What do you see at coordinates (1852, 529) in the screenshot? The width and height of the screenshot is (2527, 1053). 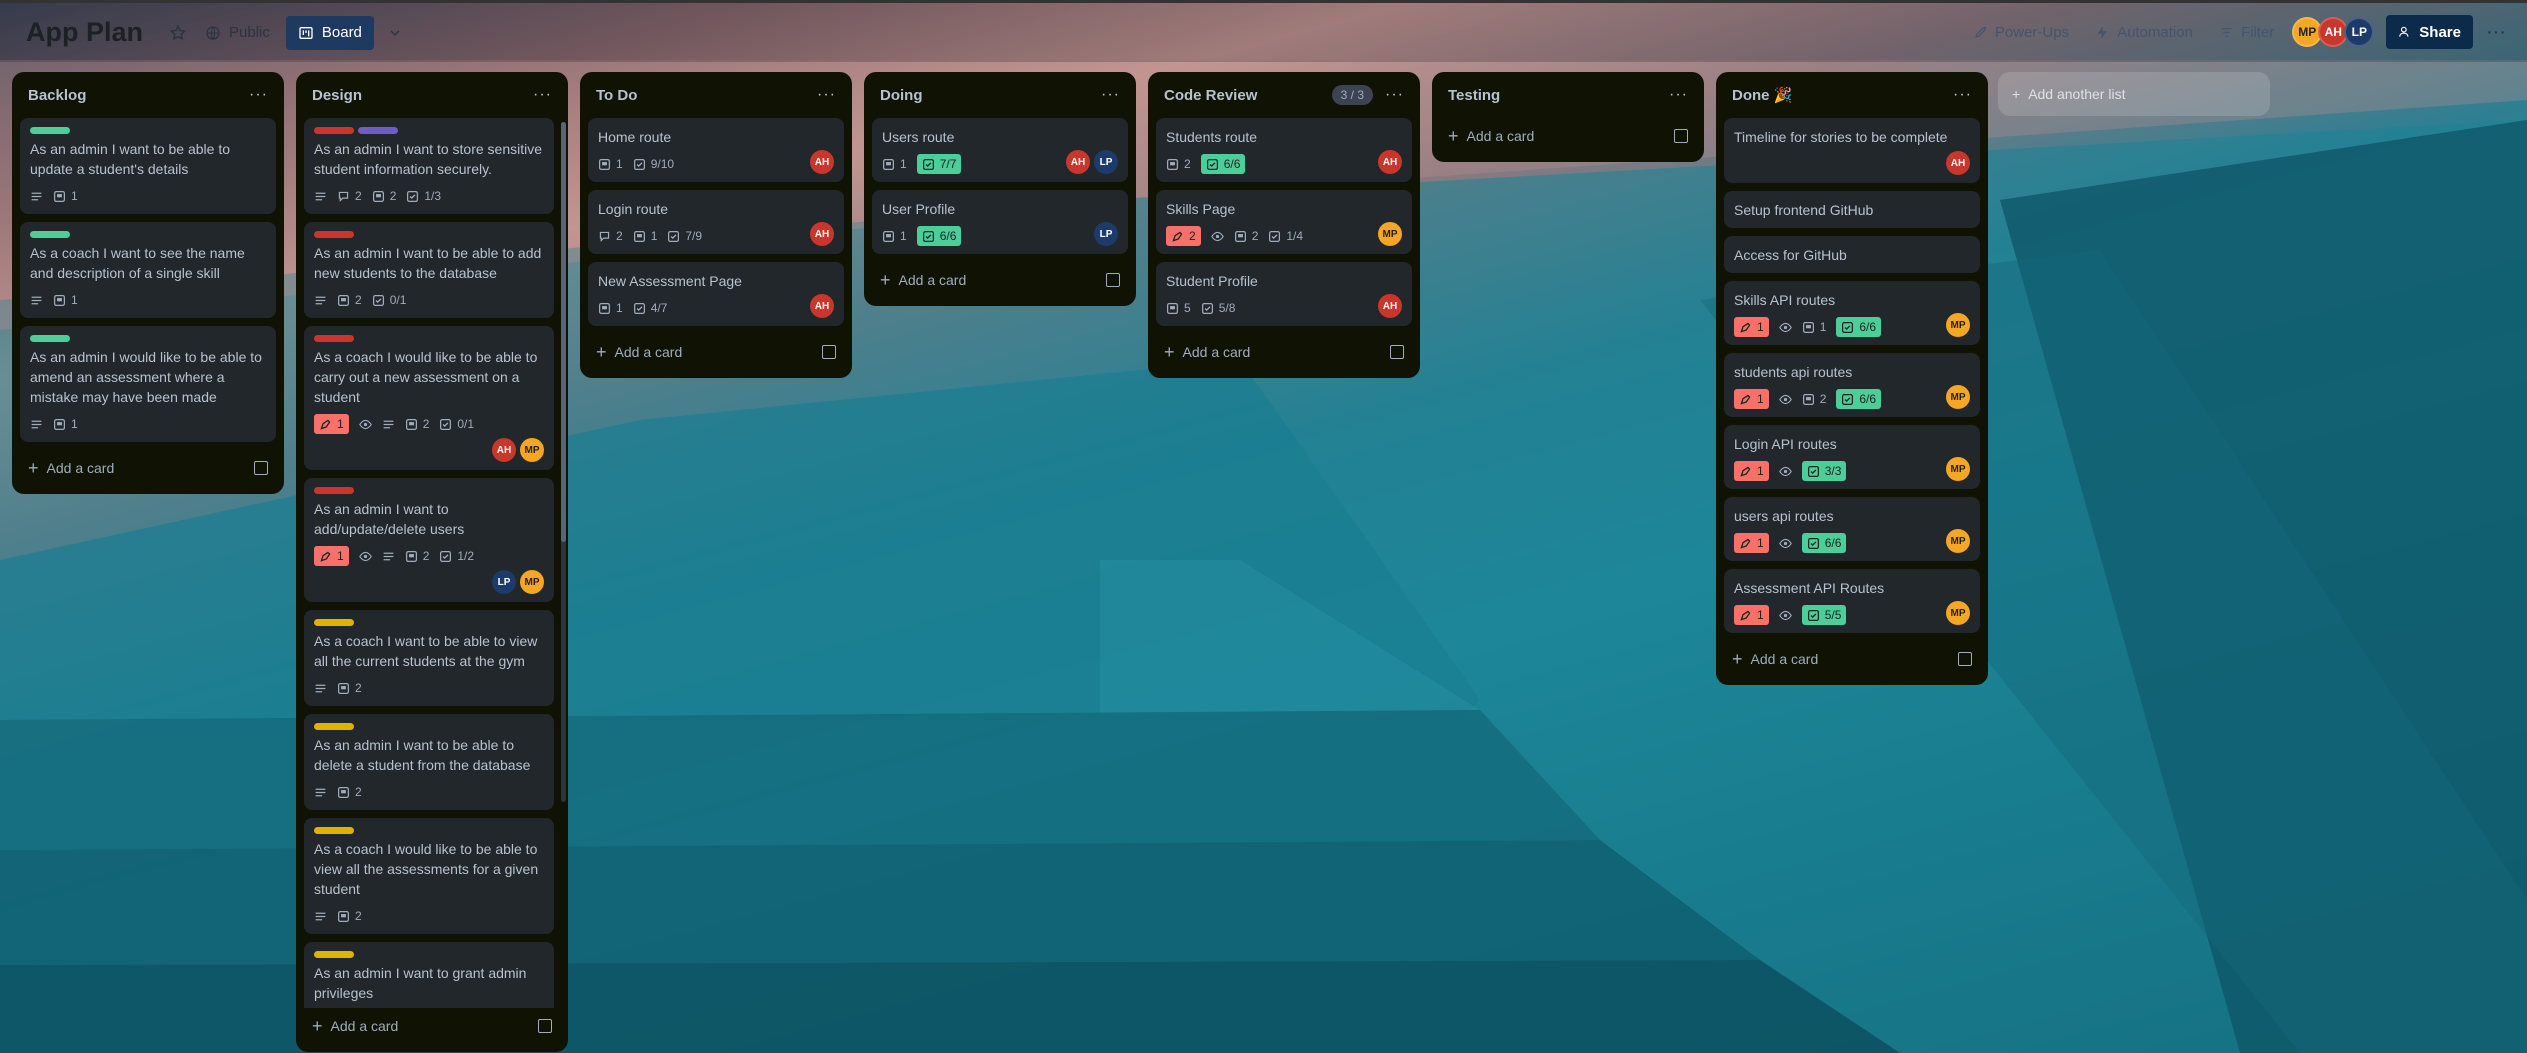 I see `list-card: users api routes 1 6/6 MP` at bounding box center [1852, 529].